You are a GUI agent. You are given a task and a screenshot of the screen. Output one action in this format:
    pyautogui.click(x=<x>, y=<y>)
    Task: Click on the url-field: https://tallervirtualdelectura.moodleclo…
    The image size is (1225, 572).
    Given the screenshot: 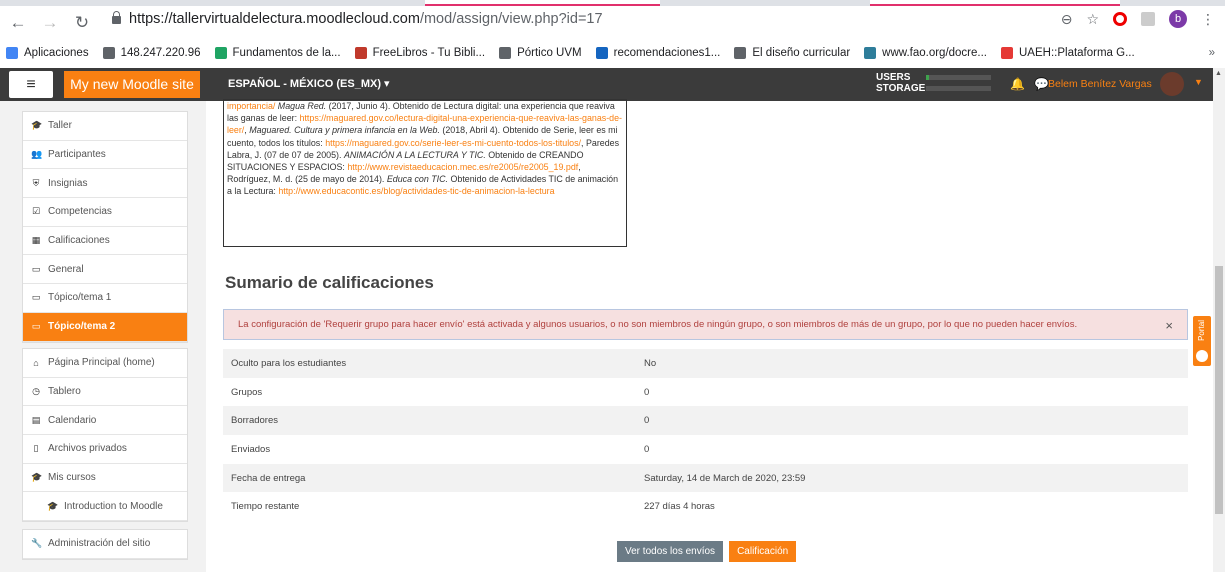 What is the action you would take?
    pyautogui.click(x=357, y=19)
    